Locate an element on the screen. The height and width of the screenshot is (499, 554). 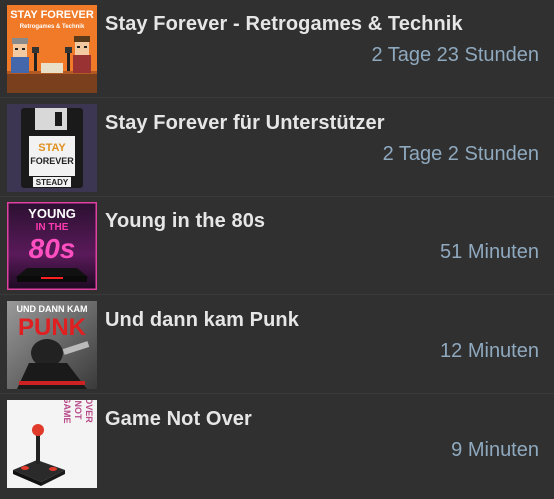
podcast-duration: 9 Minuten is located at coordinates (495, 450).